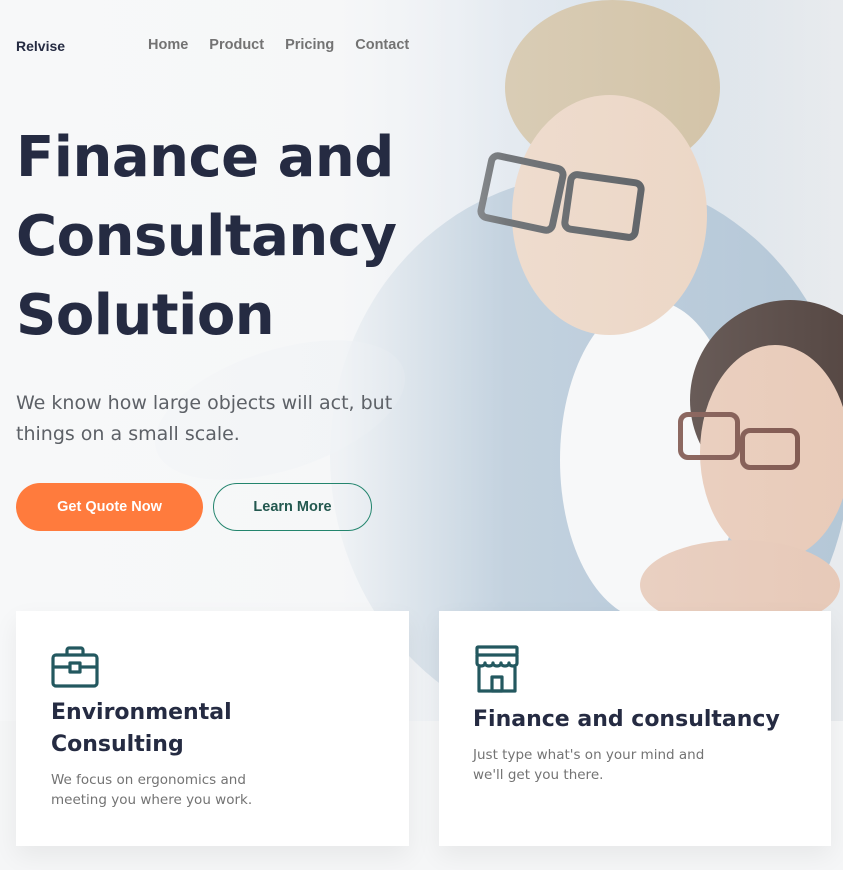 The height and width of the screenshot is (870, 843). What do you see at coordinates (206, 236) in the screenshot?
I see `hero-title-line: Consultancy` at bounding box center [206, 236].